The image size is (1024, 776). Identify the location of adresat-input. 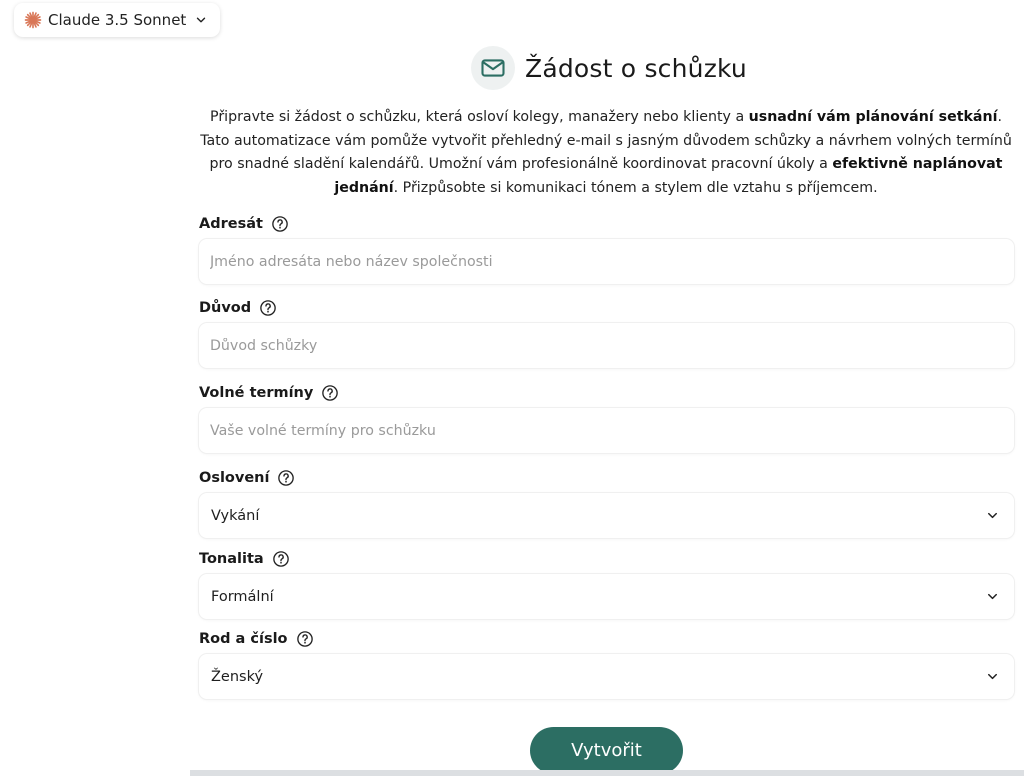
(606, 261).